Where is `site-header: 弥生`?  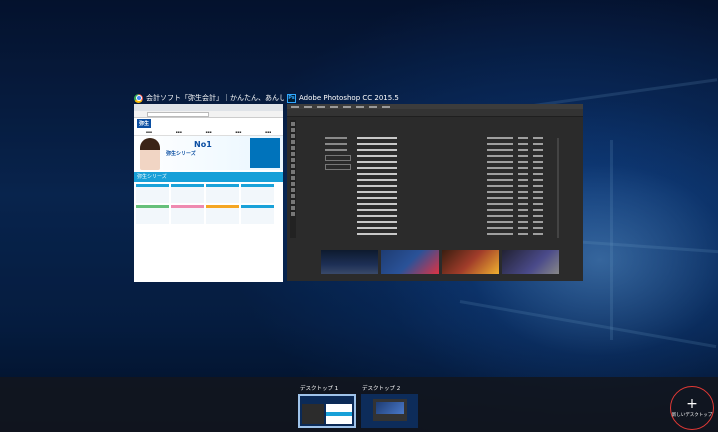 site-header: 弥生 is located at coordinates (208, 123).